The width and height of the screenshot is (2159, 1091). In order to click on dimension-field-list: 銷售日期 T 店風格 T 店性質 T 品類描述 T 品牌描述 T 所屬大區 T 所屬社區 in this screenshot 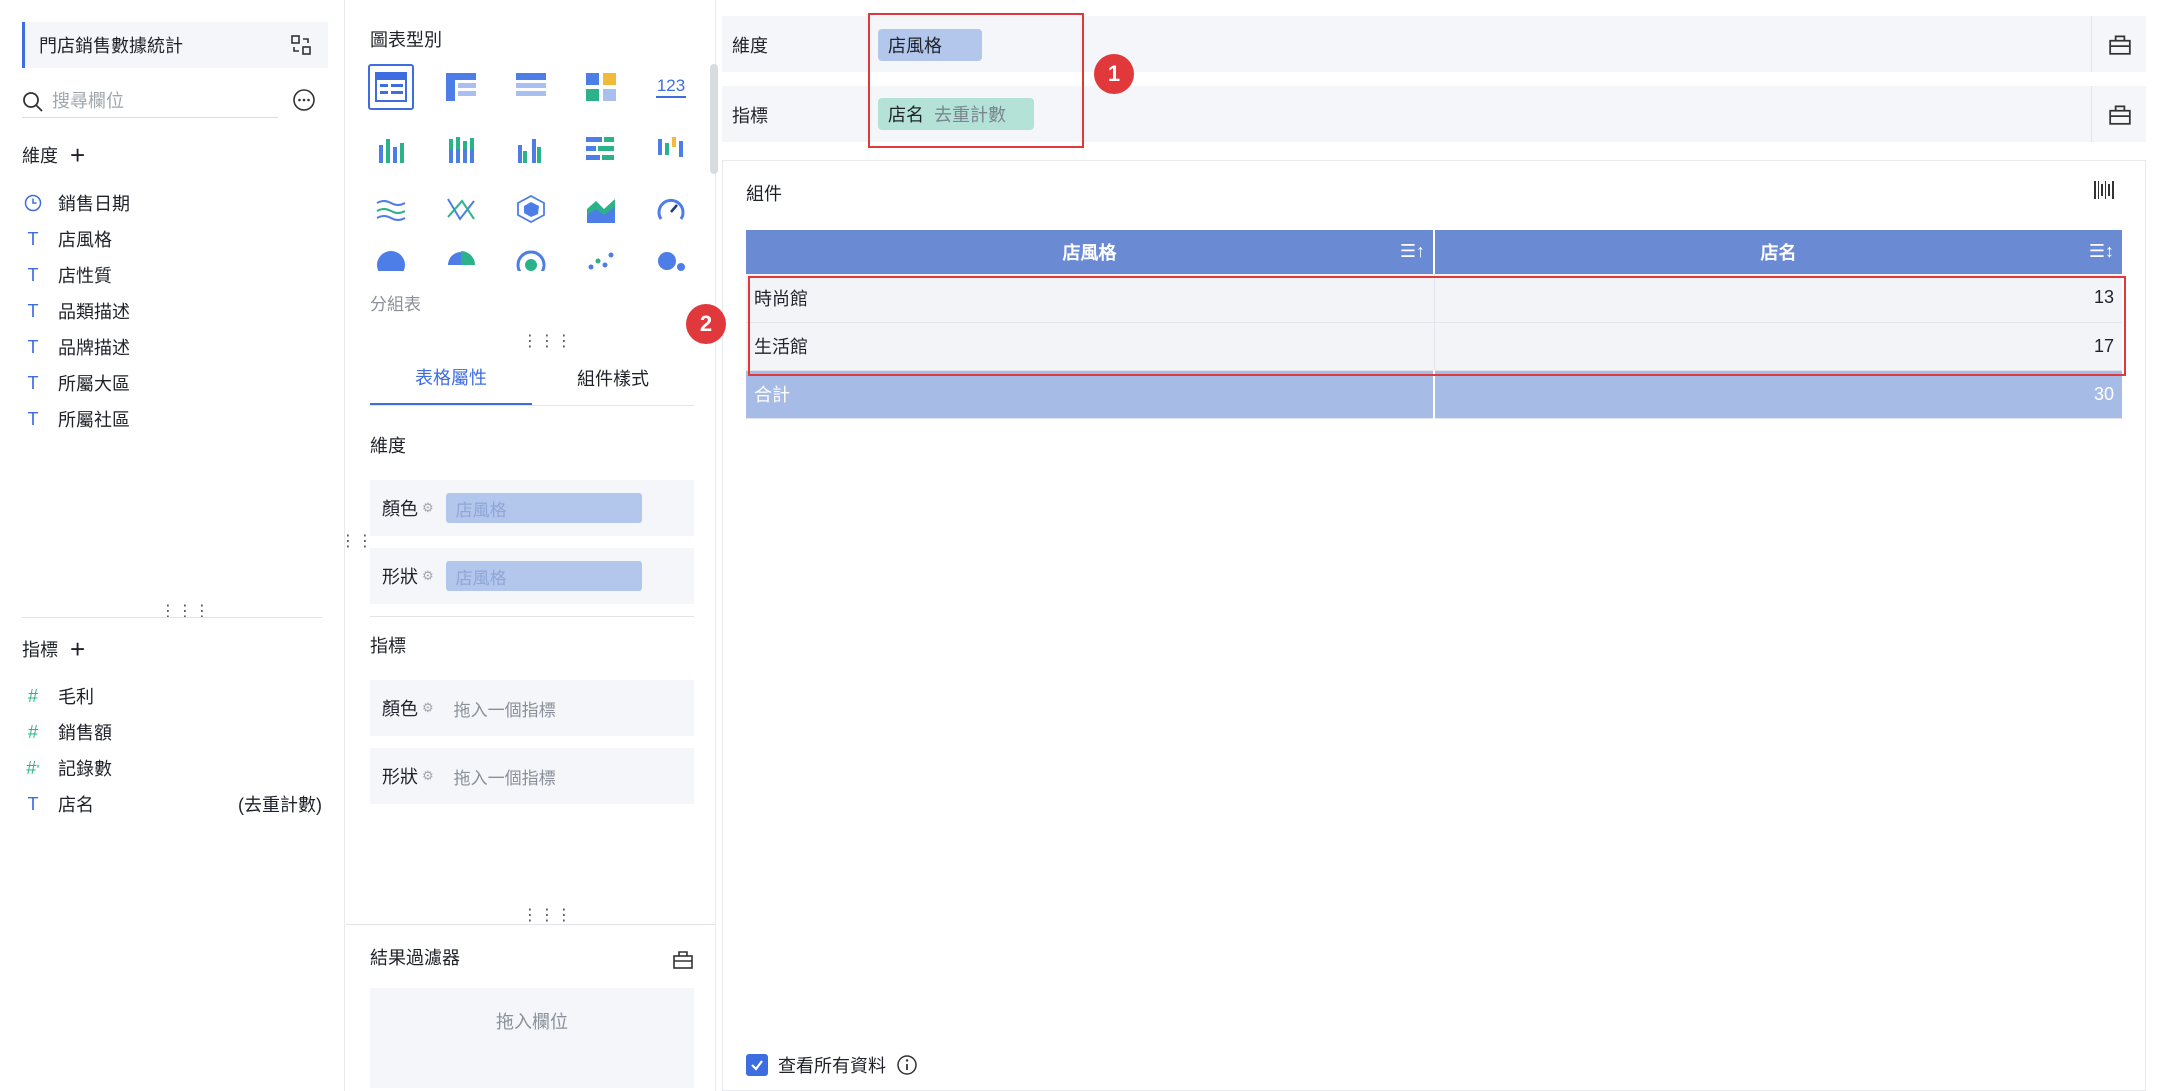, I will do `click(172, 311)`.